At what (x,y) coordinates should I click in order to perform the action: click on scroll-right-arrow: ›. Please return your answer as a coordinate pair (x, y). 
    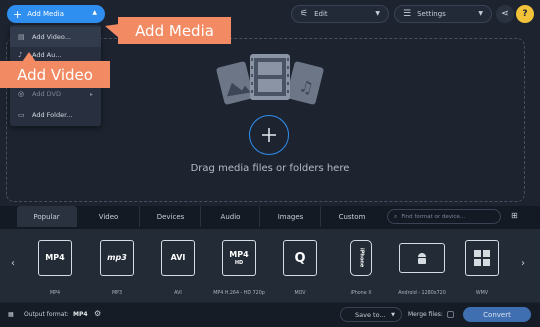
    Looking at the image, I should click on (523, 263).